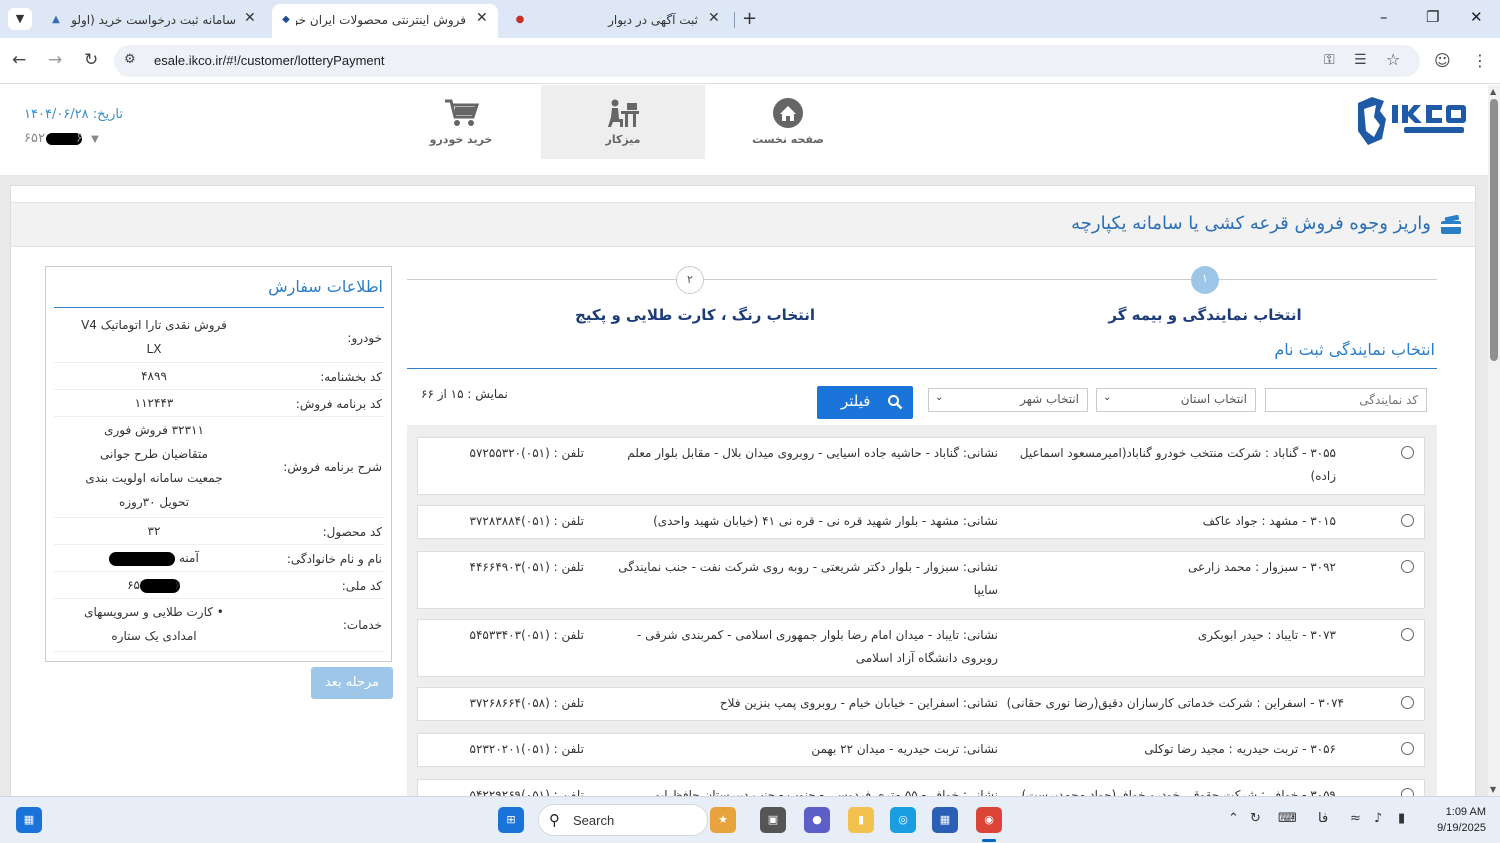 This screenshot has height=843, width=1500. What do you see at coordinates (1213, 399) in the screenshot?
I see `province-select-value: انتخاب استان` at bounding box center [1213, 399].